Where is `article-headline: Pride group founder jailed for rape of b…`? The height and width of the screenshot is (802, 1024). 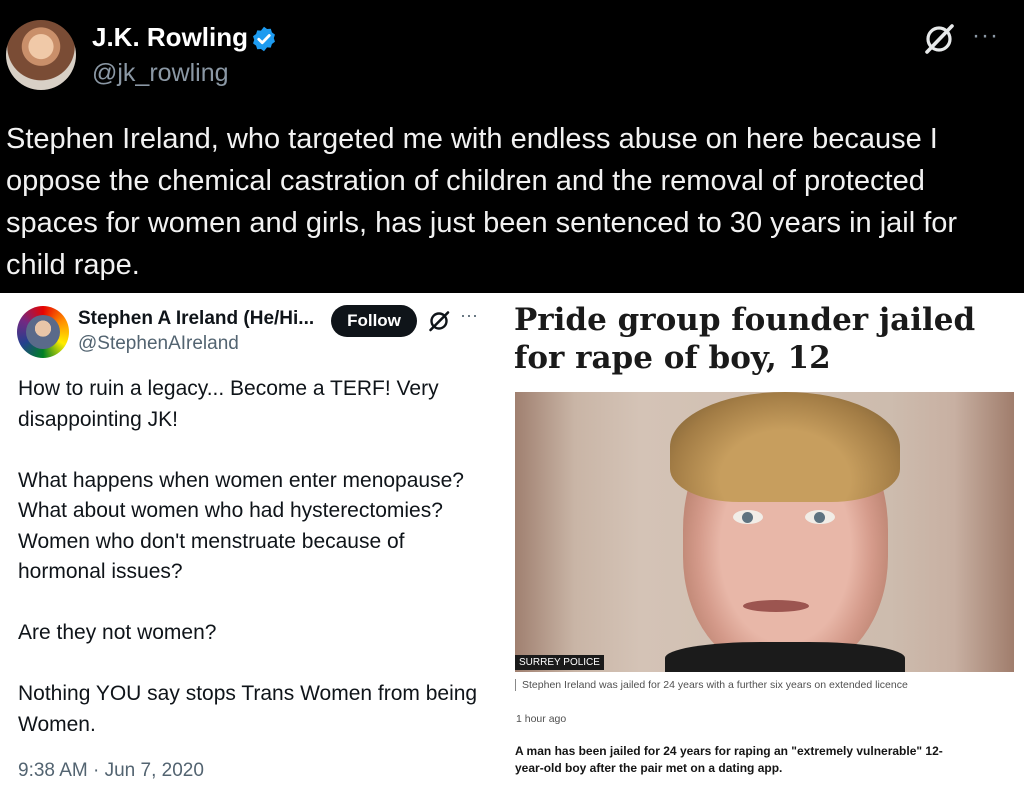 article-headline: Pride group founder jailed for rape of b… is located at coordinates (745, 339).